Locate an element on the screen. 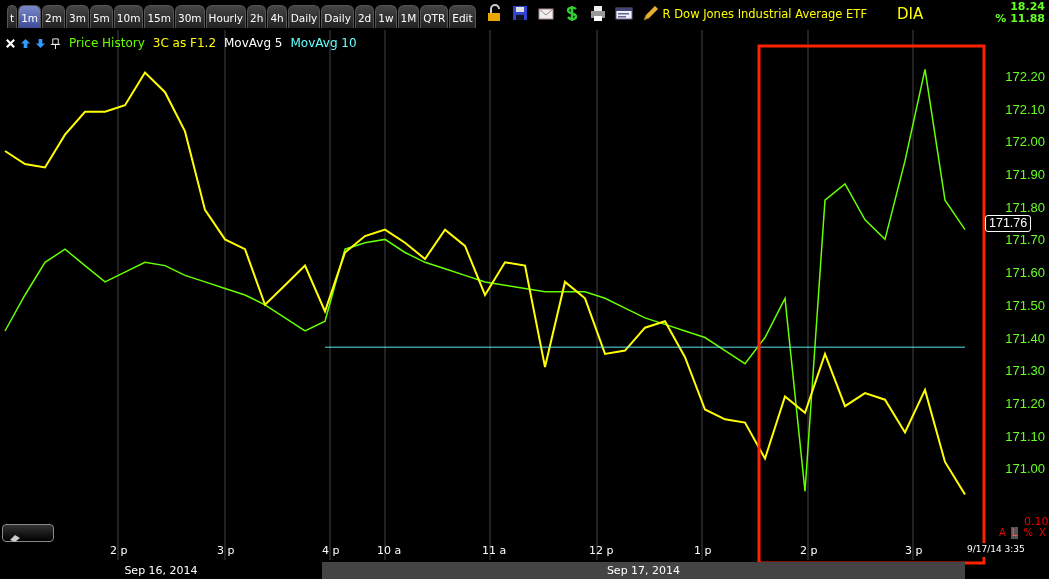 The height and width of the screenshot is (579, 1049). legend-label: Price History is located at coordinates (107, 43).